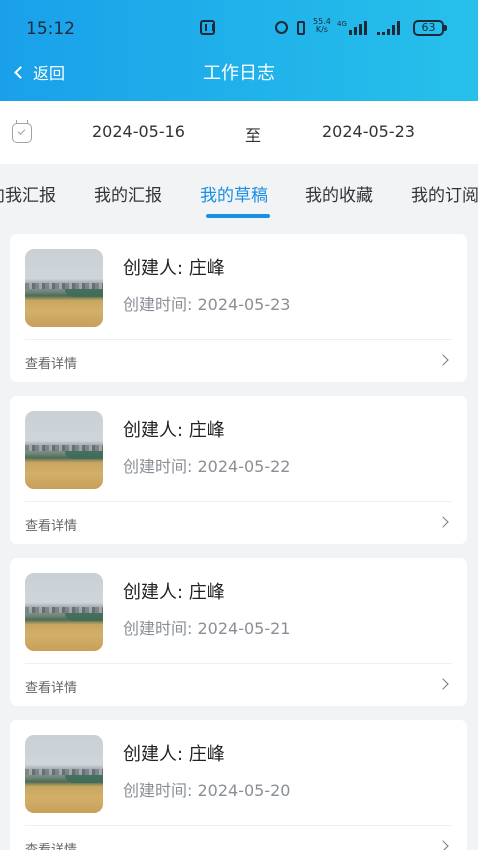  Describe the element at coordinates (253, 135) in the screenshot. I see `date-separator: 至` at that location.